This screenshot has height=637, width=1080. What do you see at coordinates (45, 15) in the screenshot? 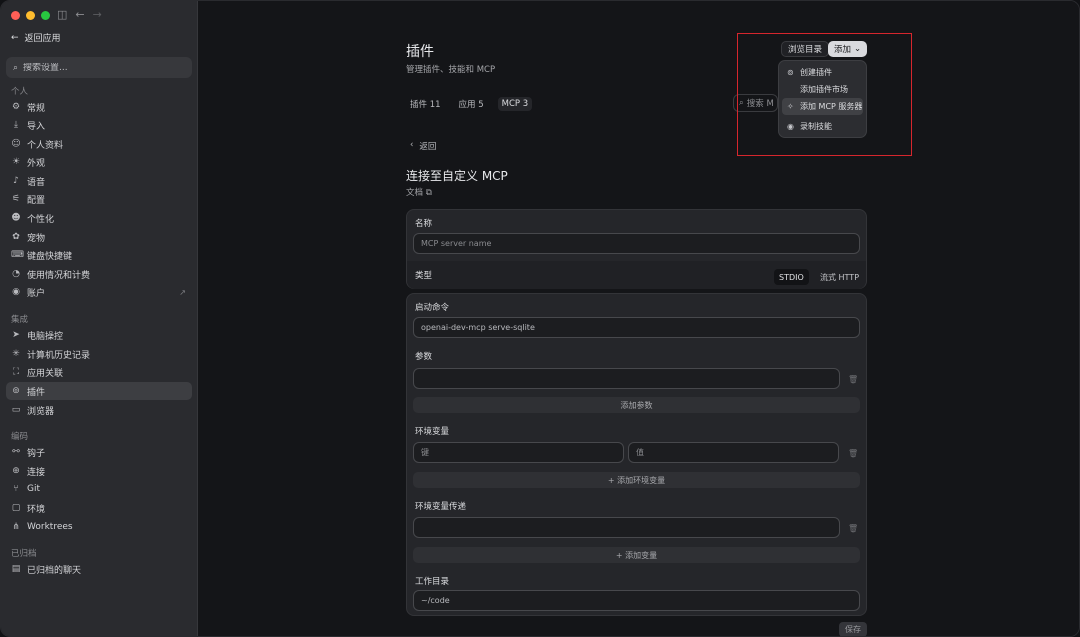
I see `zoom-window-button` at bounding box center [45, 15].